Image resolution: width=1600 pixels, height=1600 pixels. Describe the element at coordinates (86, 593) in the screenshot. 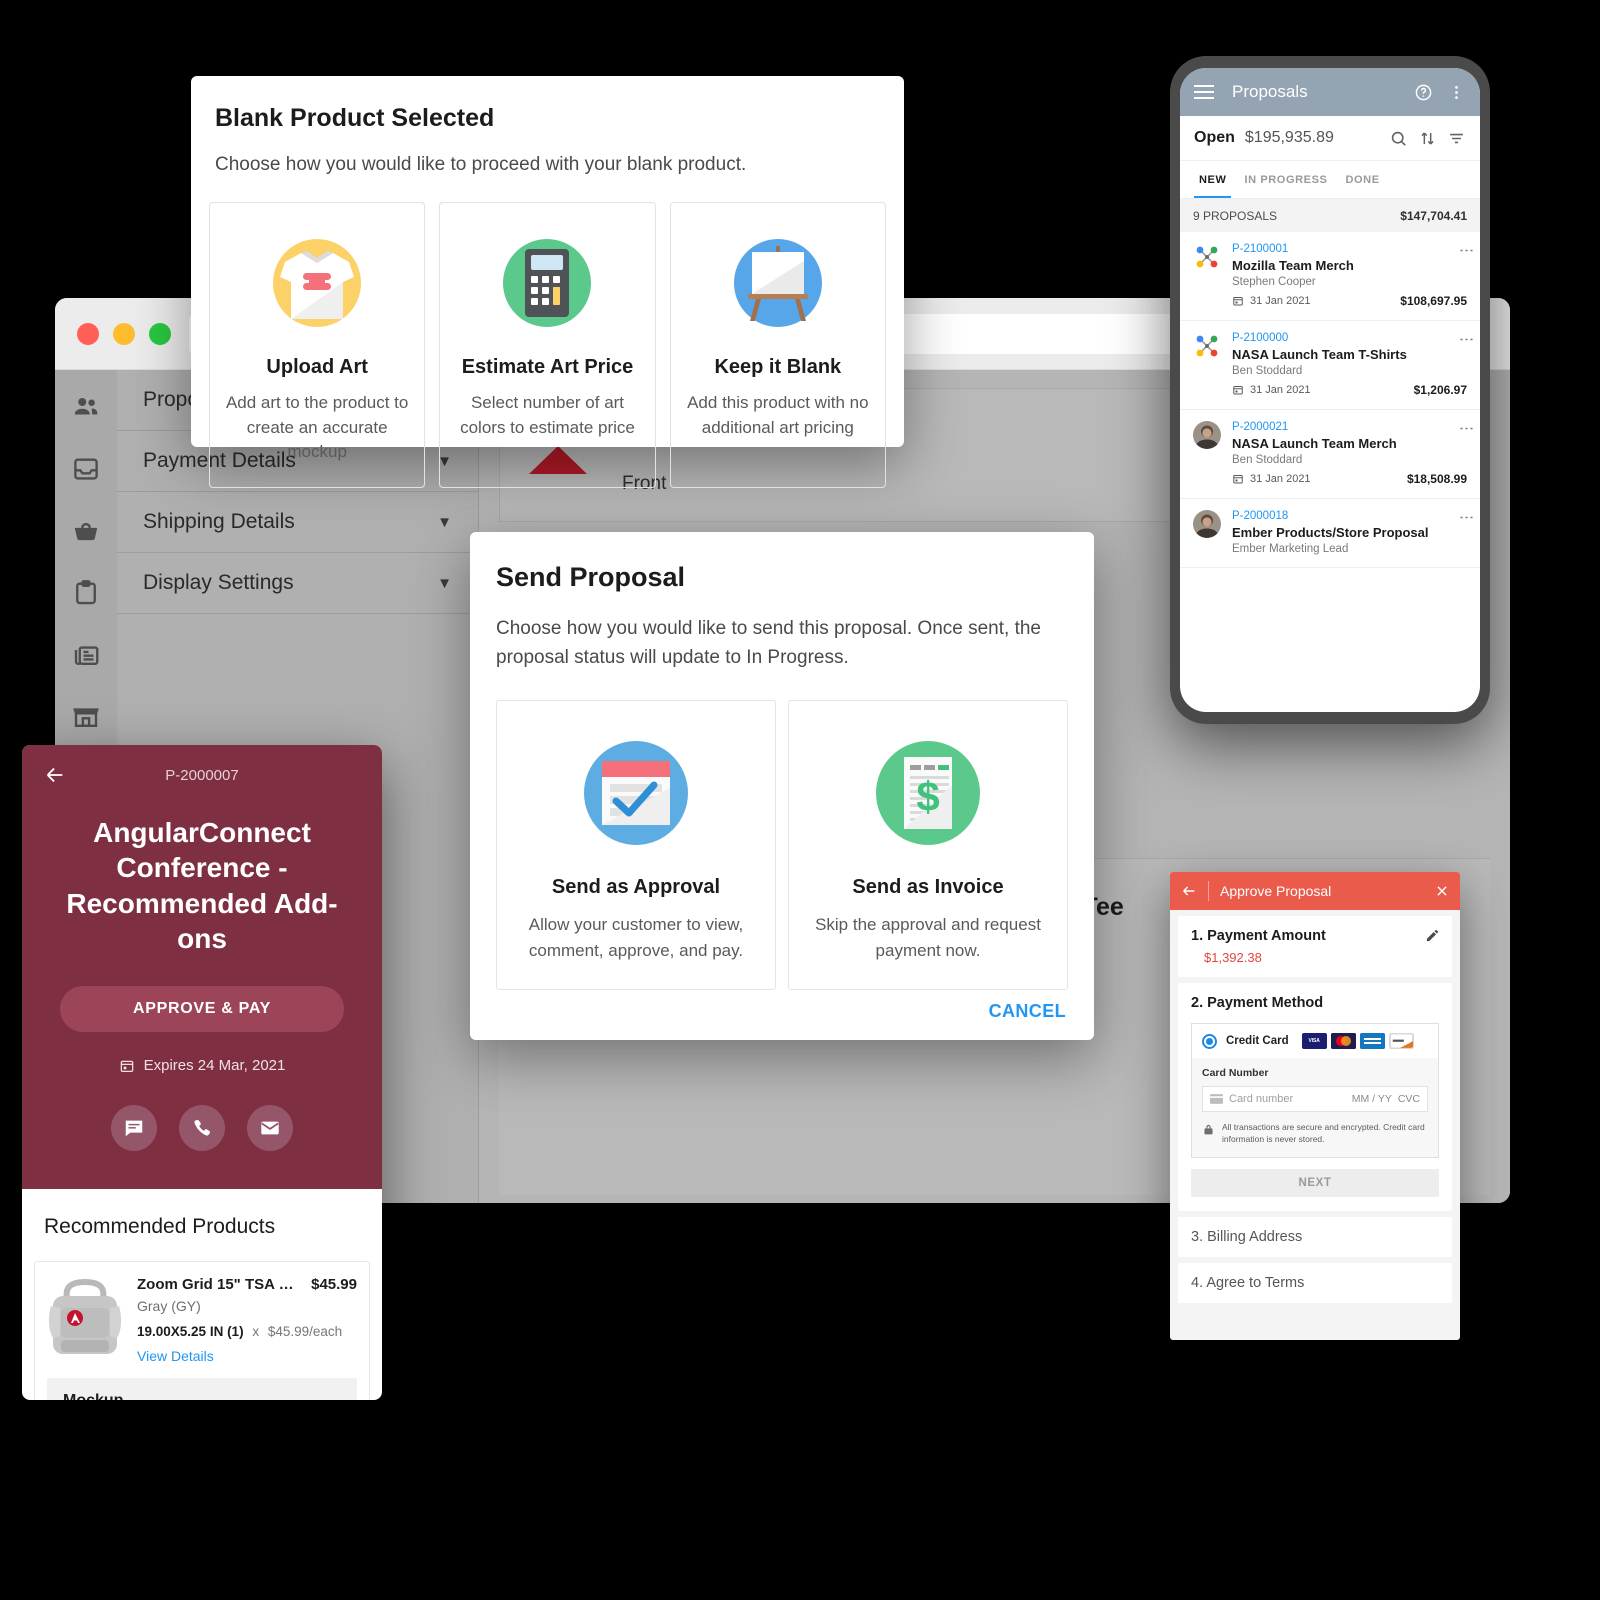

I see `clipboard-icon` at that location.